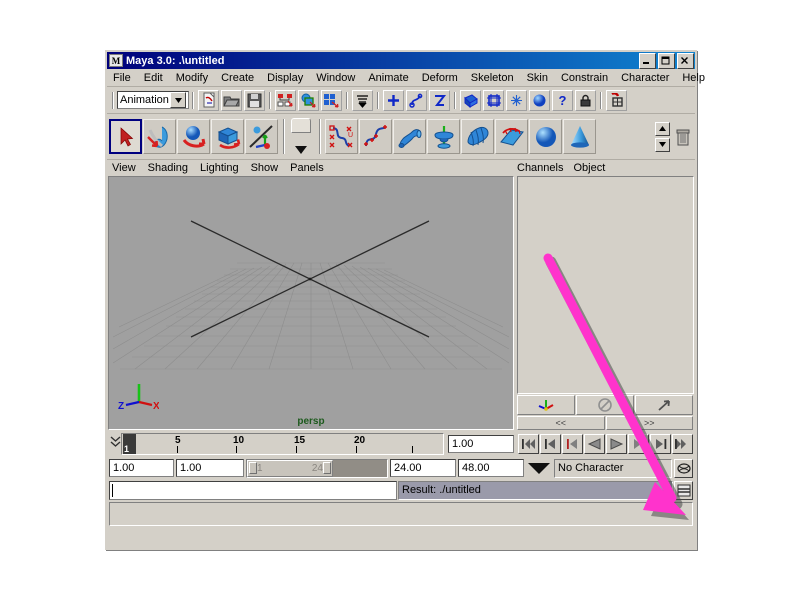  Describe the element at coordinates (605, 285) in the screenshot. I see `channel-box-body` at that location.